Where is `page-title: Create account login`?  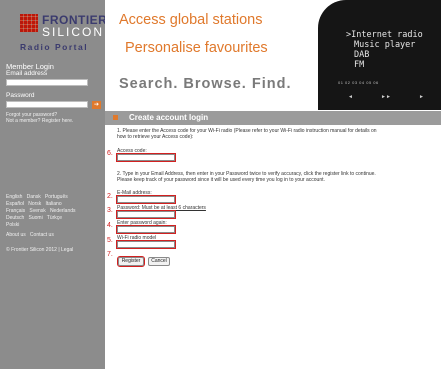 page-title: Create account login is located at coordinates (169, 117).